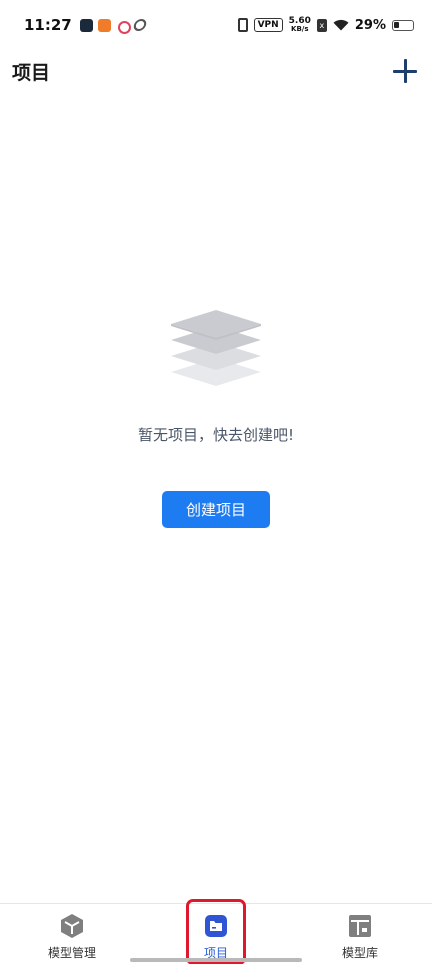 The image size is (432, 964). What do you see at coordinates (360, 926) in the screenshot?
I see `library-icon` at bounding box center [360, 926].